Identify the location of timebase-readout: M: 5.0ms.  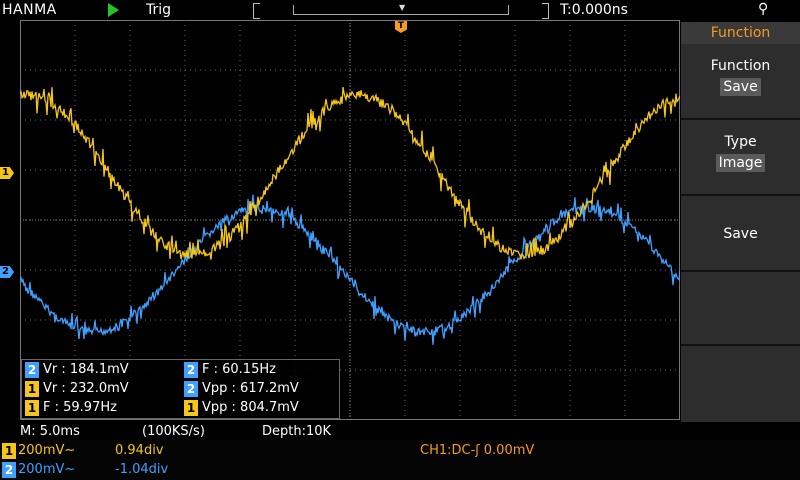
(50, 431).